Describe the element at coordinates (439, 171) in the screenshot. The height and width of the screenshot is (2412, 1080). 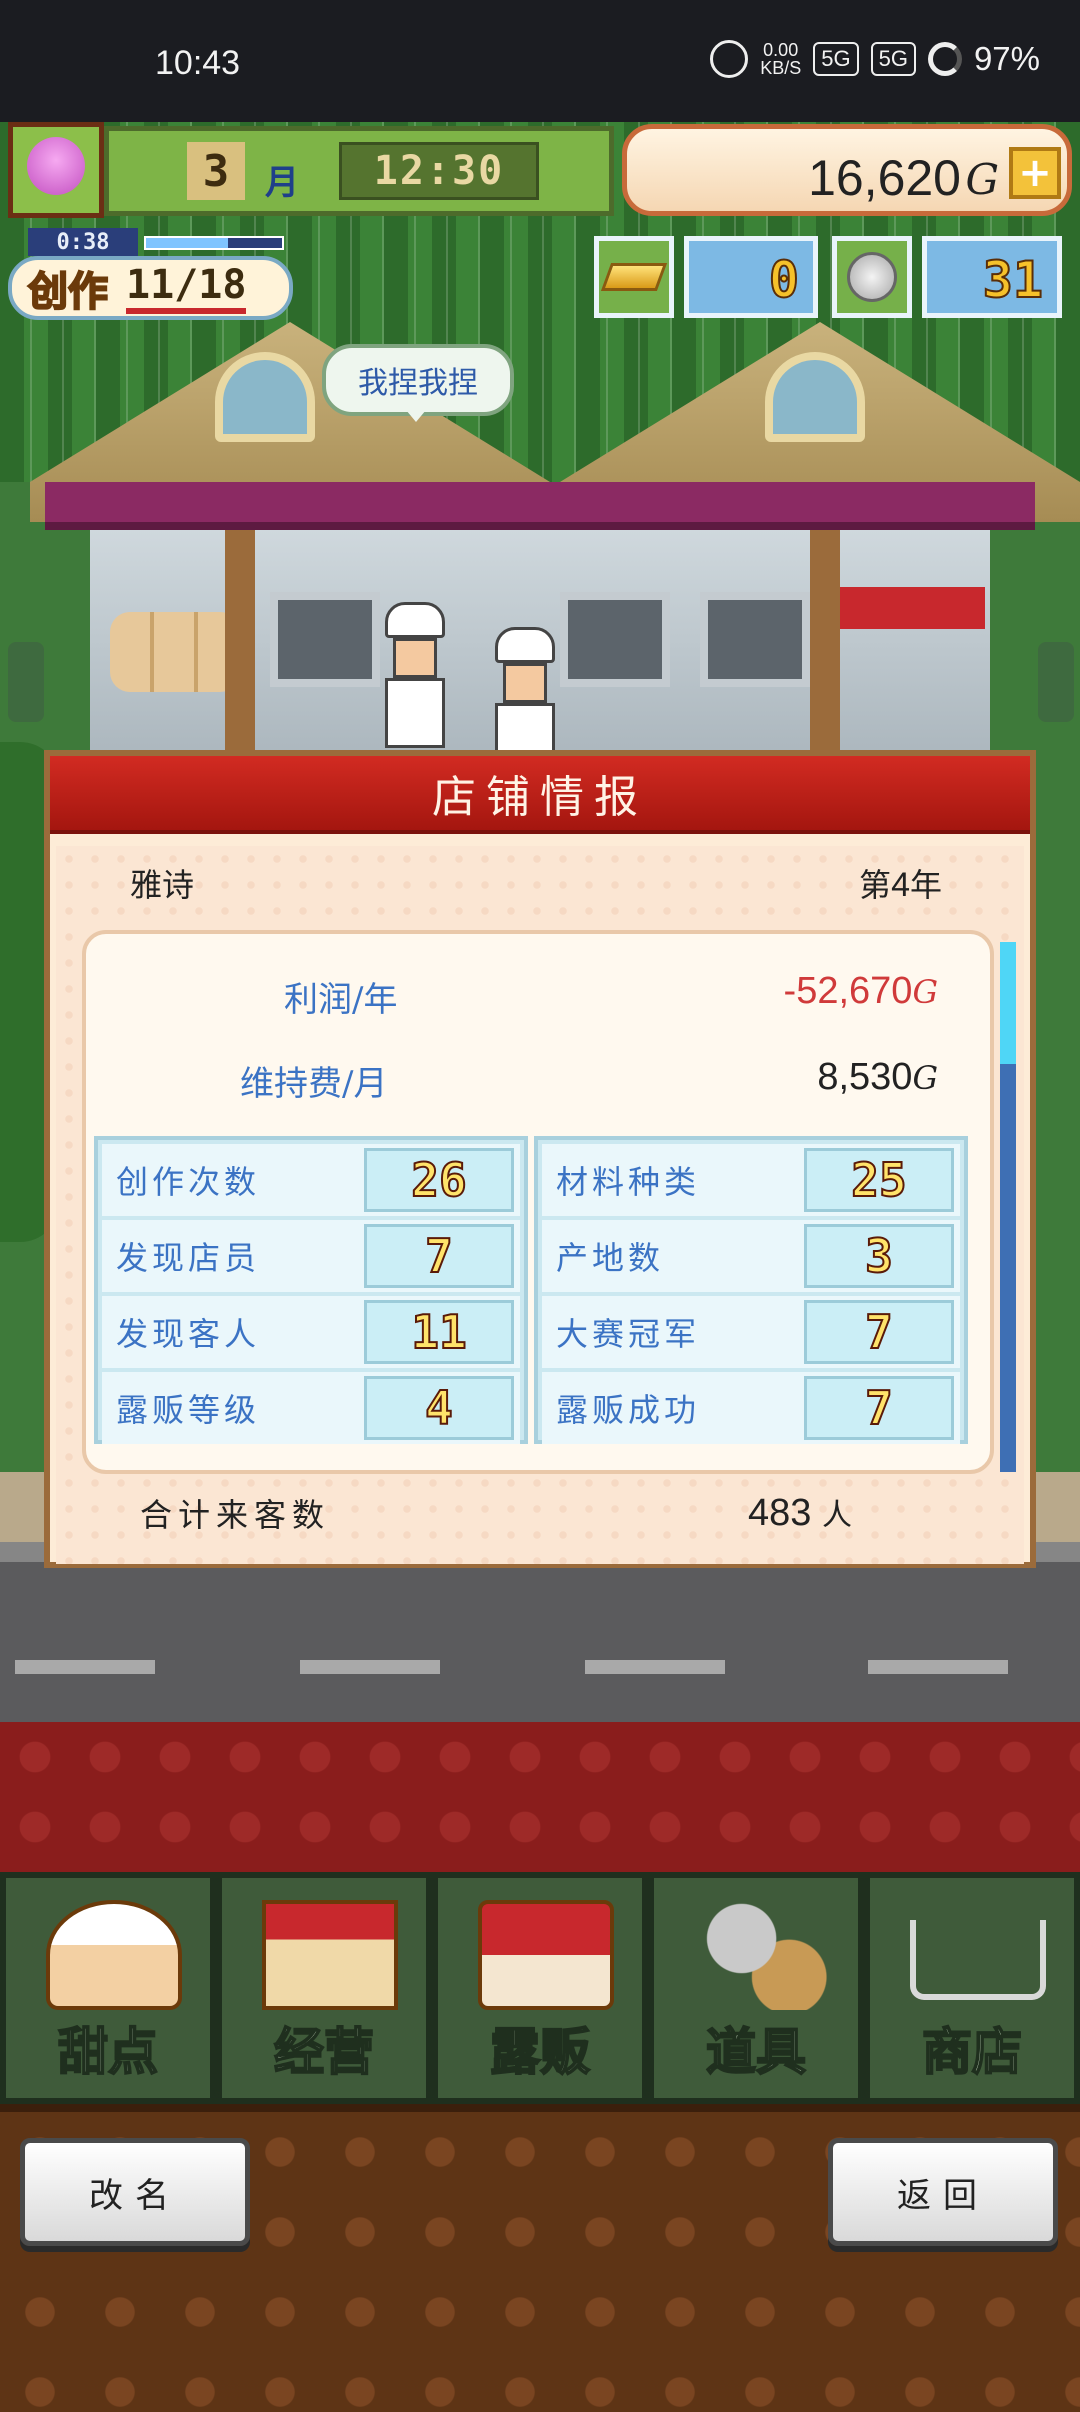
I see `game-clock: 12:30` at that location.